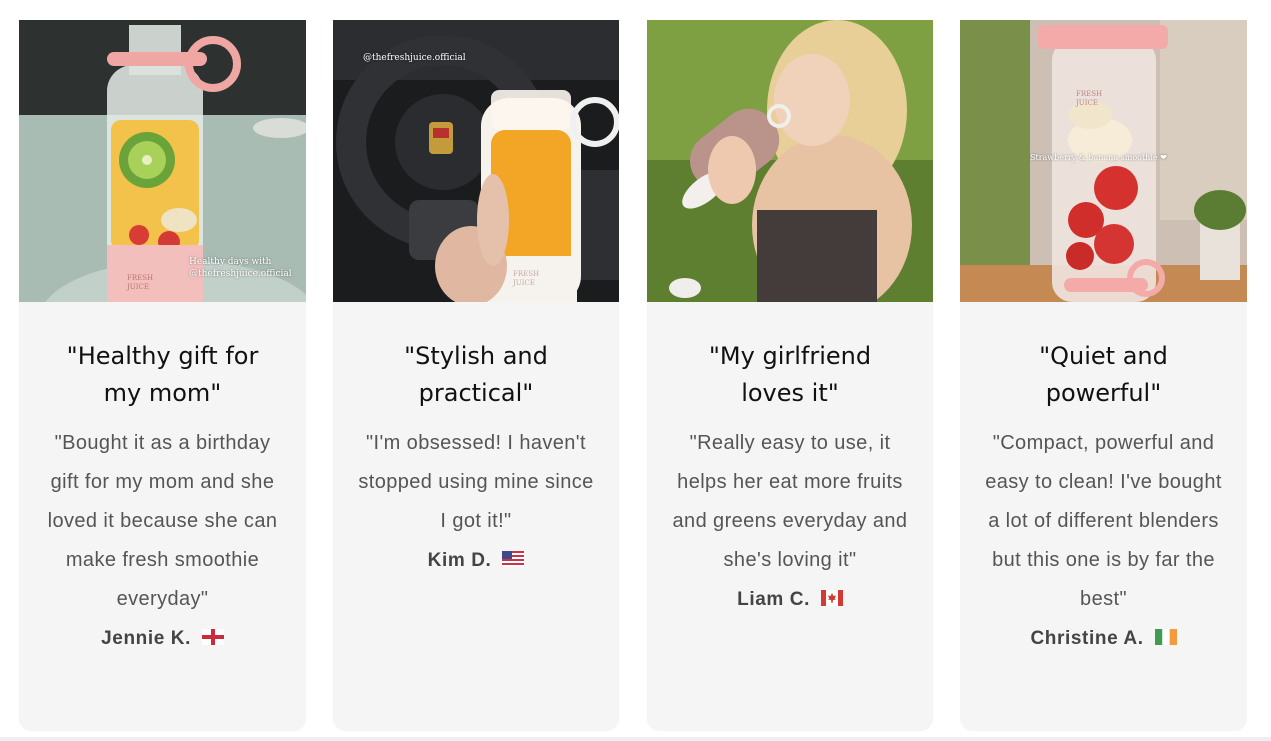  I want to click on woman-drinking-smoothie-image, so click(790, 161).